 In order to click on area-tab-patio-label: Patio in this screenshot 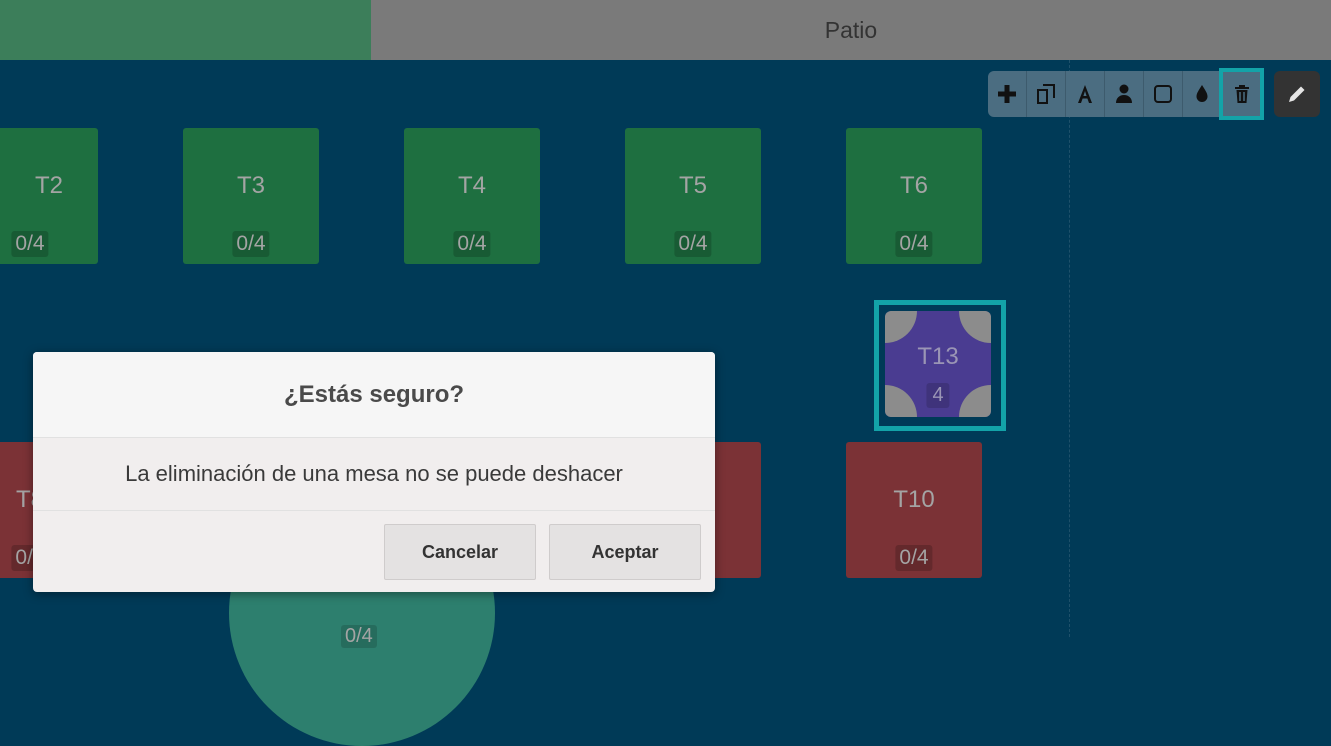, I will do `click(851, 29)`.